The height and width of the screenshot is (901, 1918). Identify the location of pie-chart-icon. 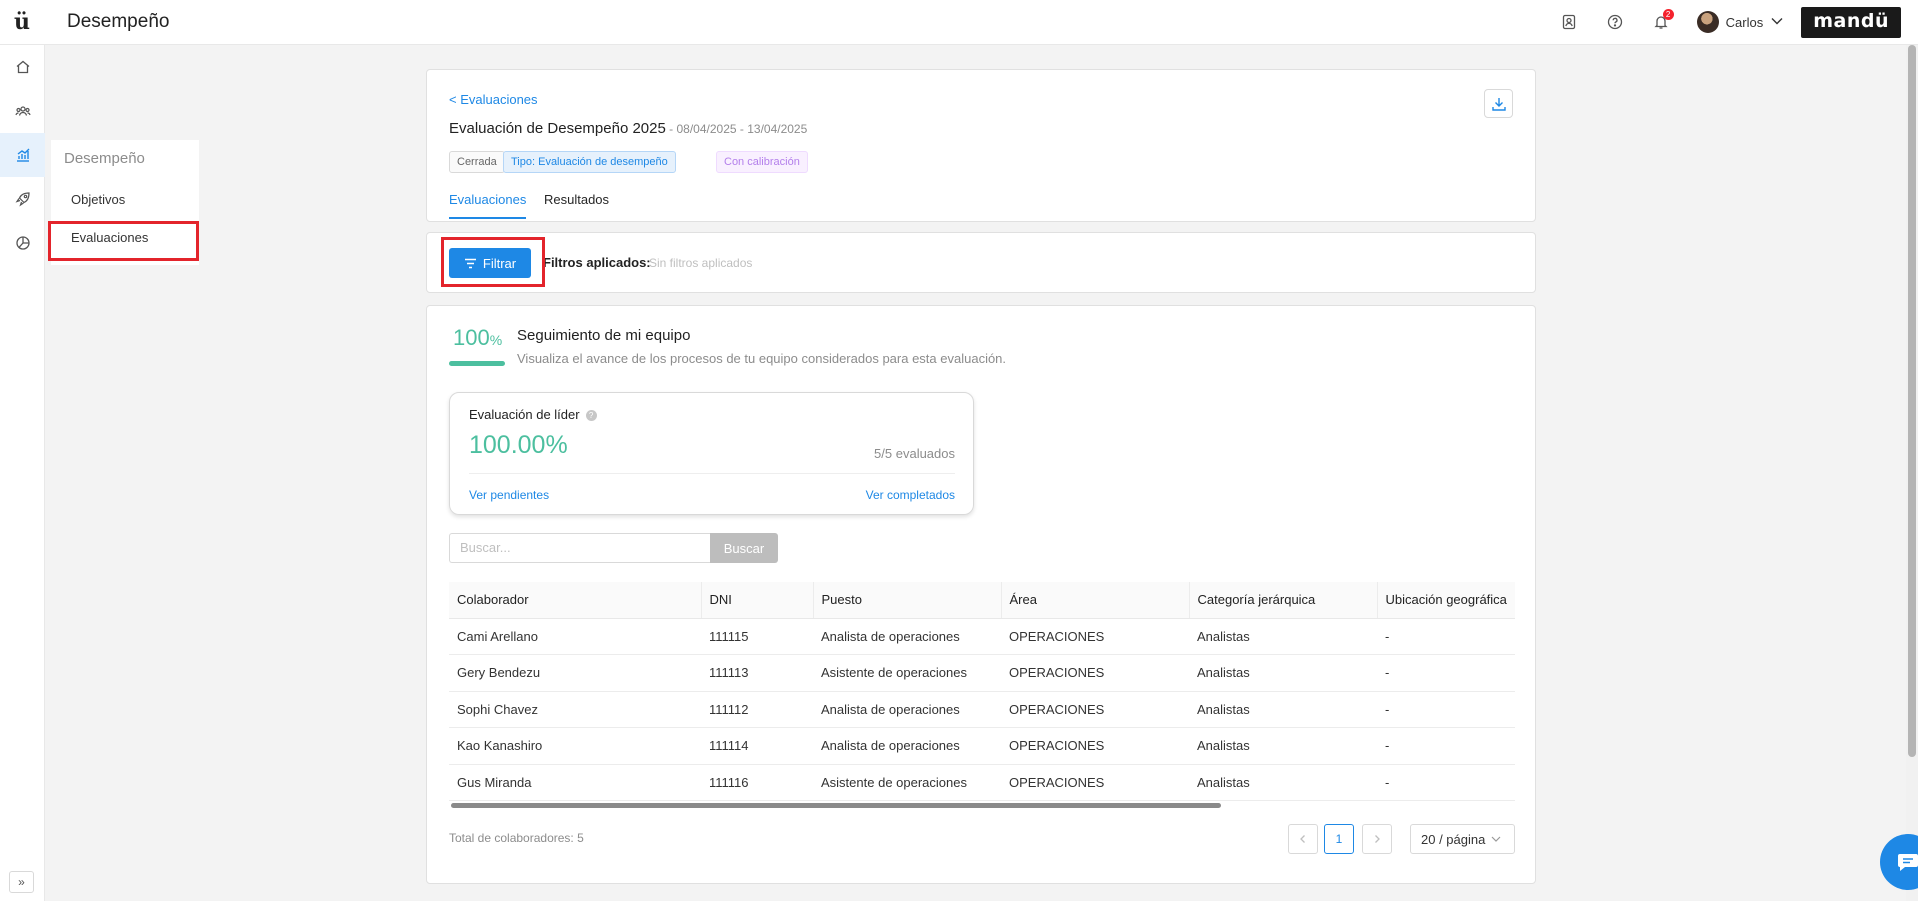
(22, 243).